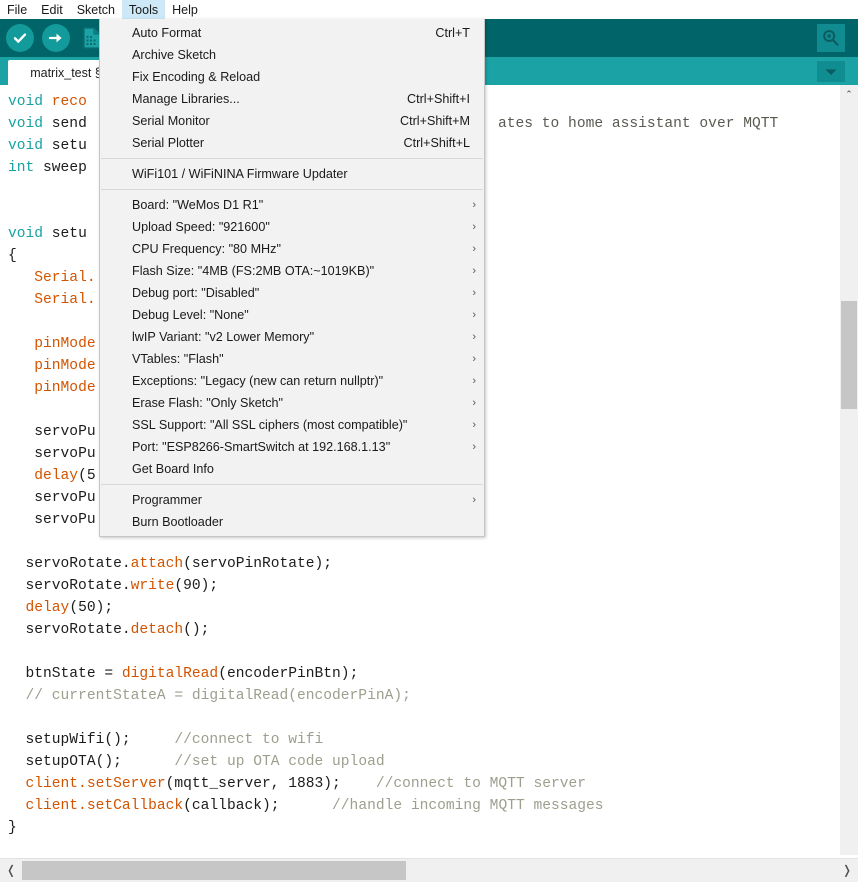 The image size is (858, 882). What do you see at coordinates (452, 33) in the screenshot?
I see `menu-item-shortcut: Ctrl+T` at bounding box center [452, 33].